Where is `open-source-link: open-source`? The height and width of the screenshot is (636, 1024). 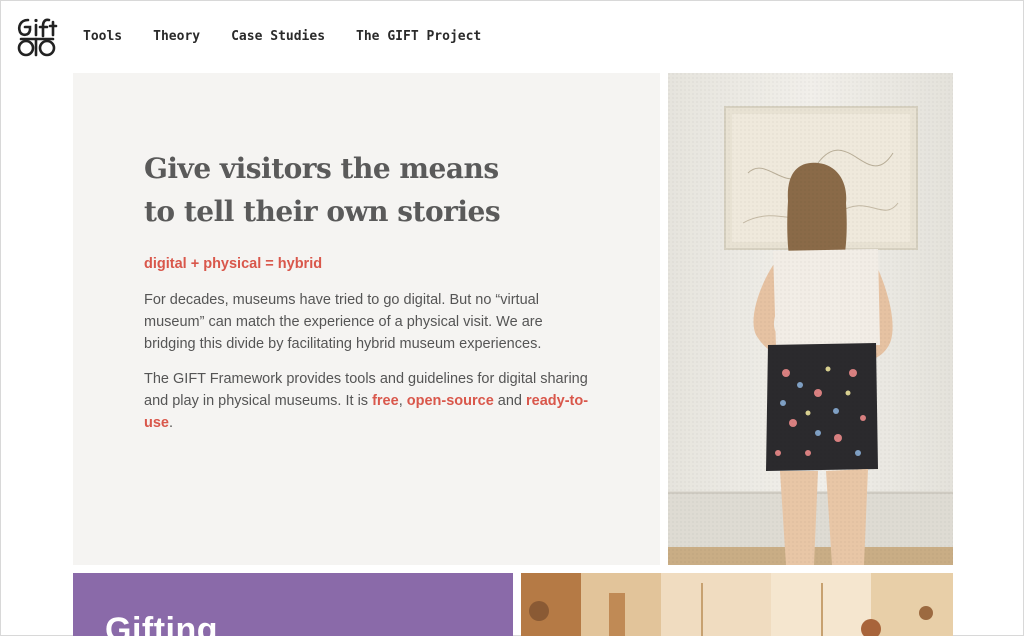 open-source-link: open-source is located at coordinates (450, 401).